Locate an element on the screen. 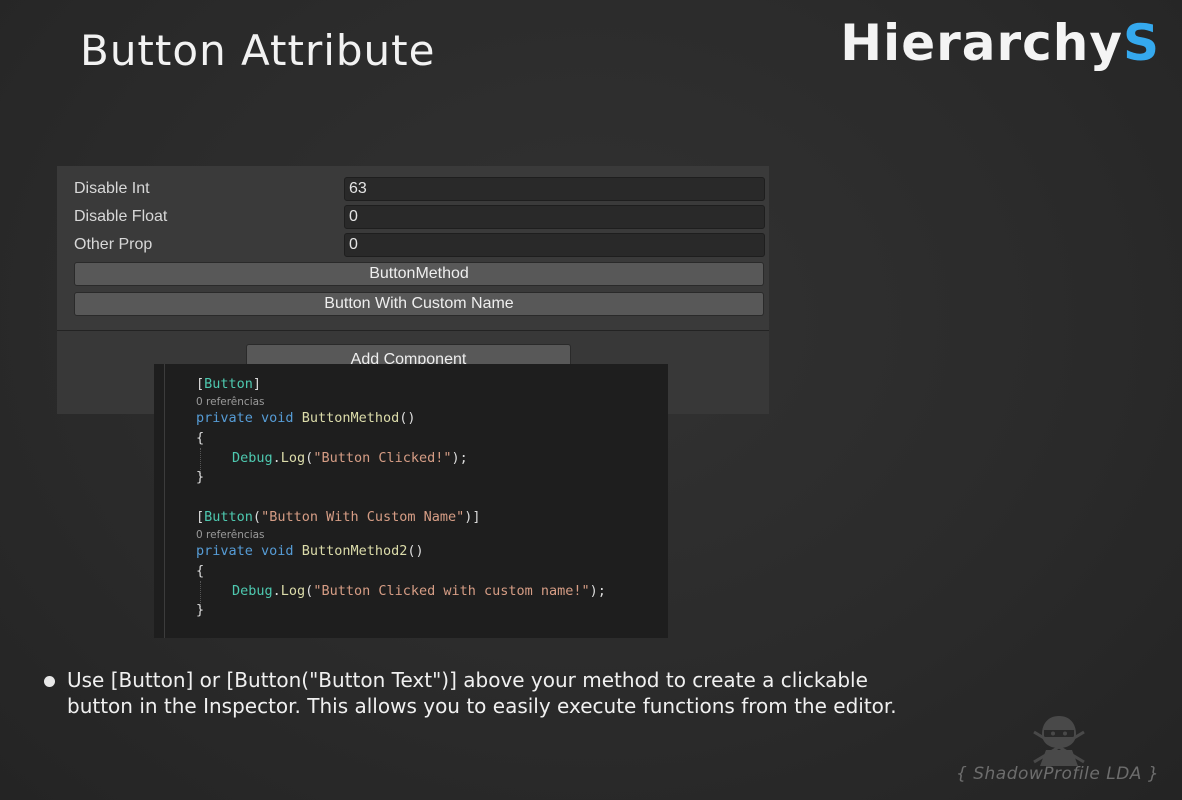  code-line-log-1: Debug.Log("Button Clicked!"); is located at coordinates (350, 458).